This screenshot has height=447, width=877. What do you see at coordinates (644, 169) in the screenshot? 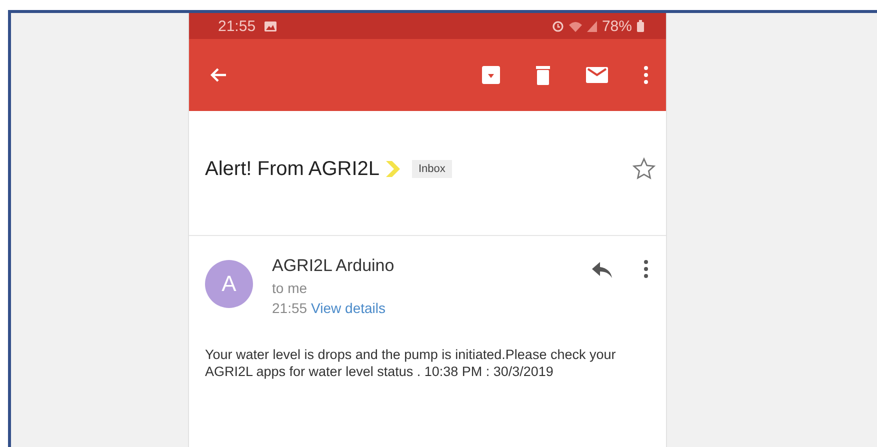
I see `star-icon` at bounding box center [644, 169].